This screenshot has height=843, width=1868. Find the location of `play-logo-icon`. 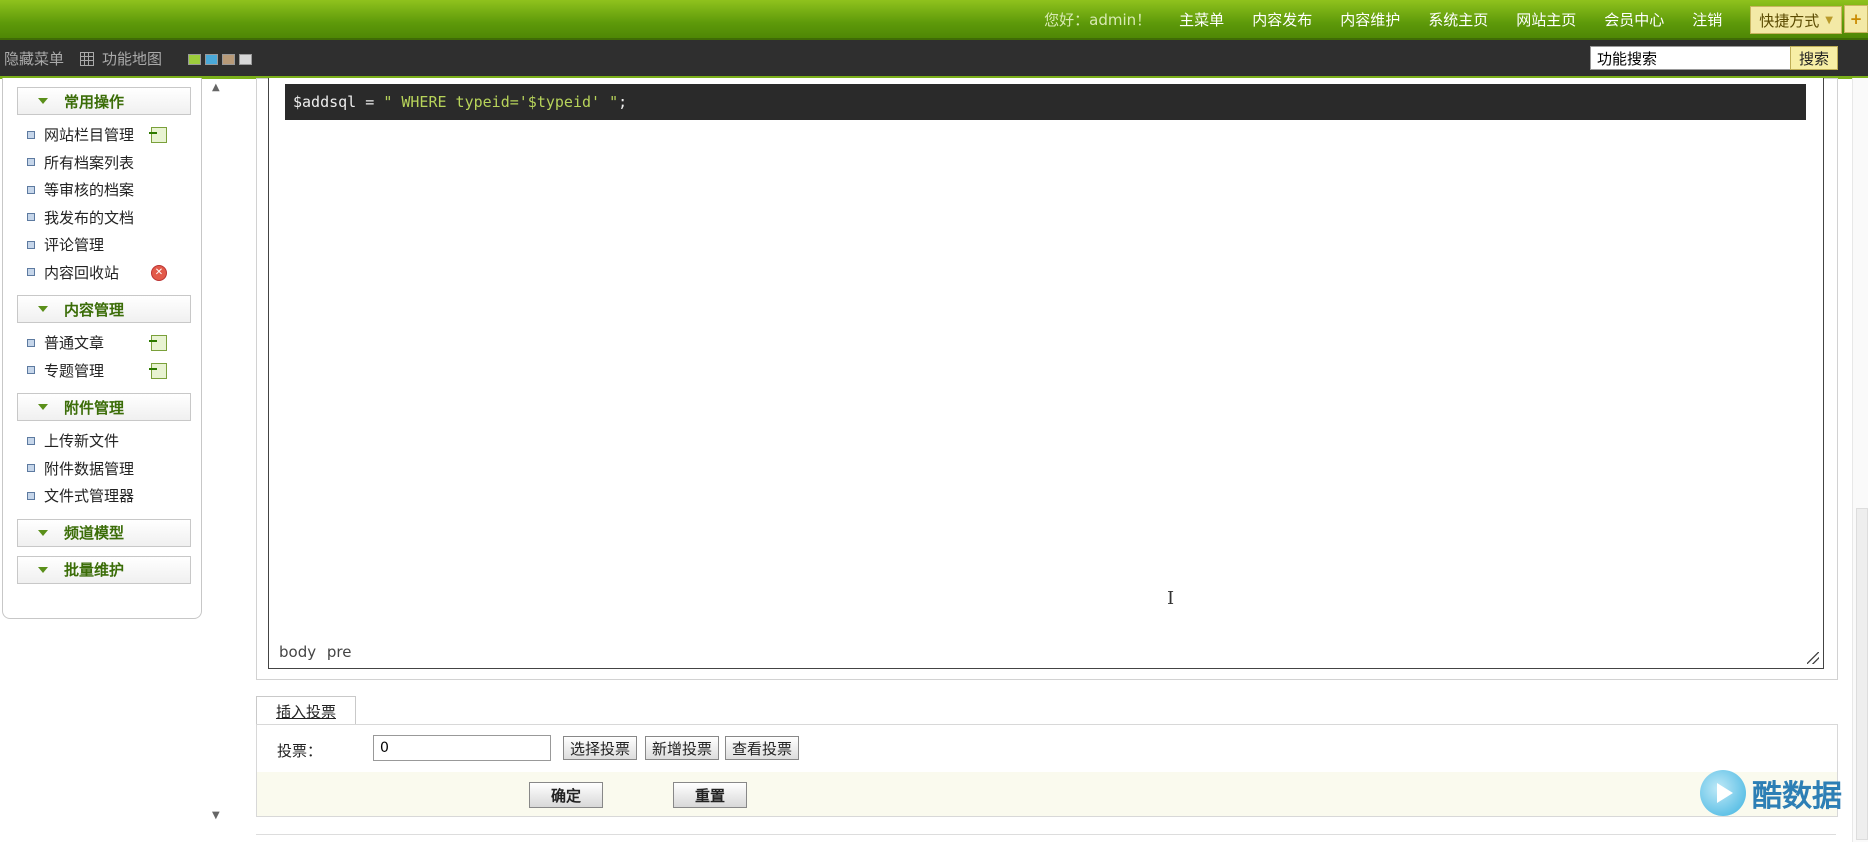

play-logo-icon is located at coordinates (1723, 793).